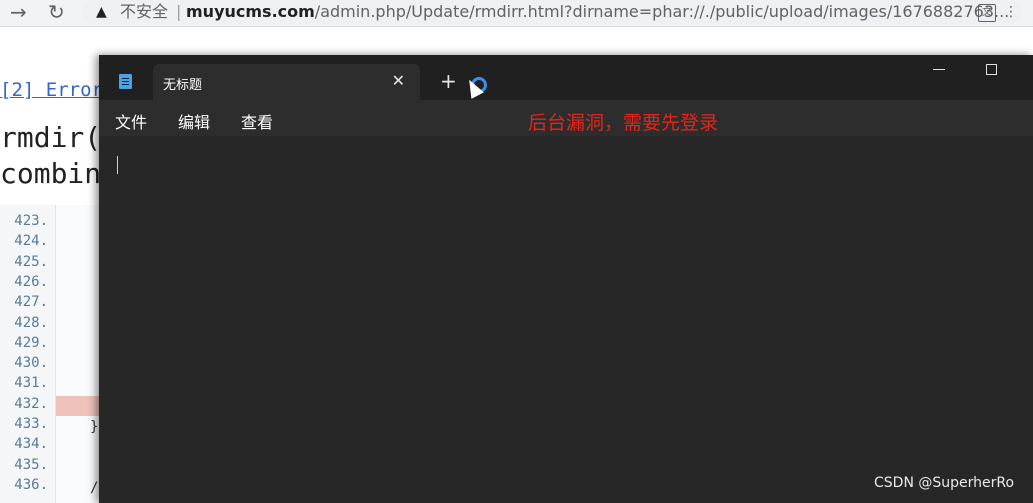  Describe the element at coordinates (1011, 12) in the screenshot. I see `more-icon: ⋮` at that location.